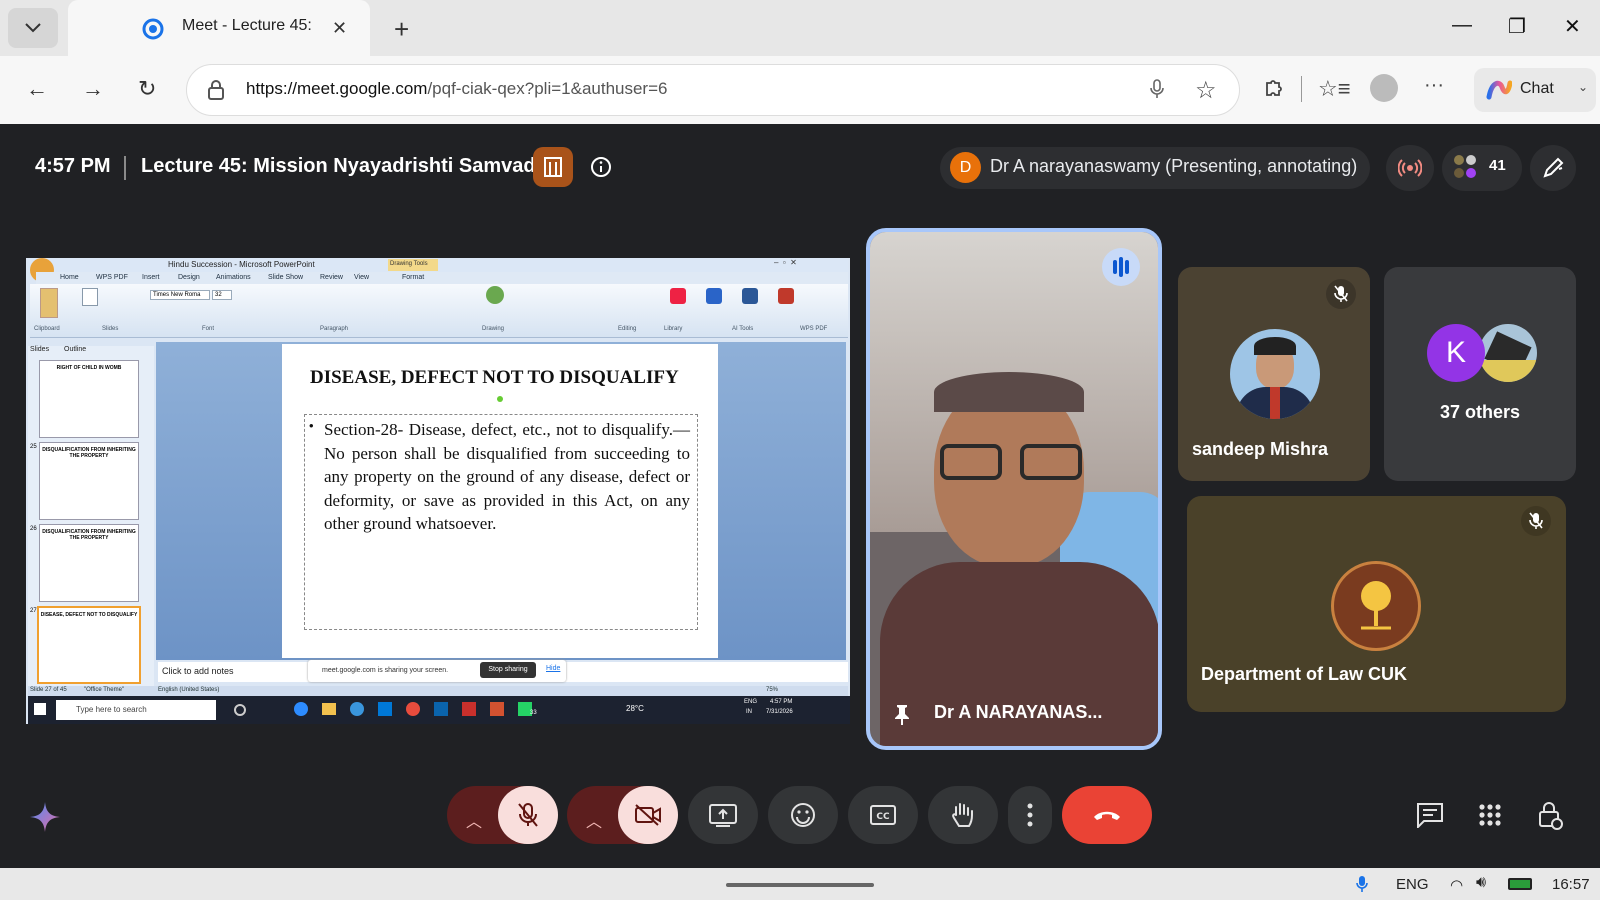  What do you see at coordinates (800, 885) in the screenshot?
I see `os-gesture-handle` at bounding box center [800, 885].